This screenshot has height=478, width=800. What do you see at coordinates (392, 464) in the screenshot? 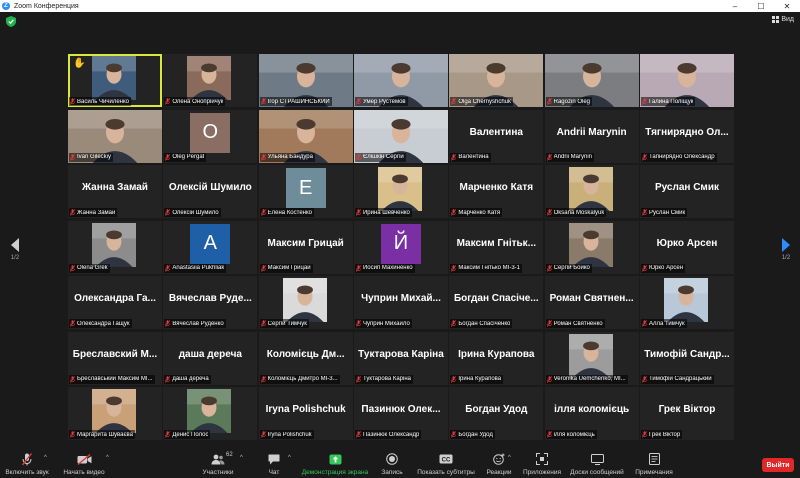
I see `record-button: Запись` at bounding box center [392, 464].